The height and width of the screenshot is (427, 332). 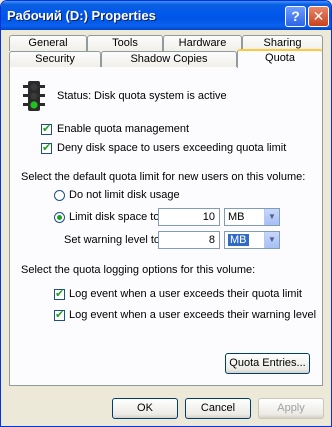 What do you see at coordinates (59, 195) in the screenshot?
I see `no-limit-radio` at bounding box center [59, 195].